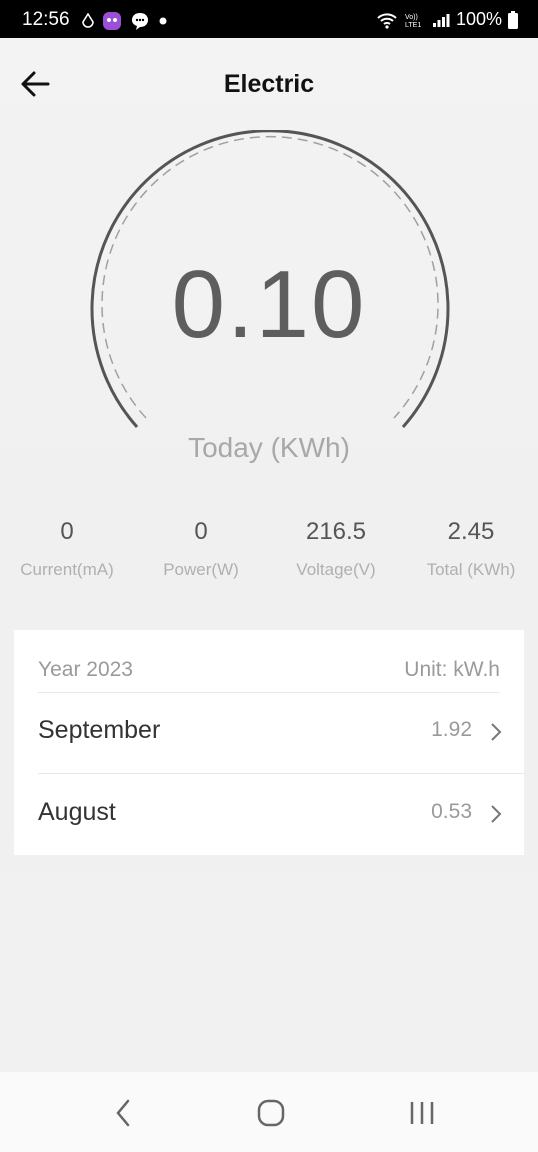 The width and height of the screenshot is (538, 1152). What do you see at coordinates (99, 730) in the screenshot?
I see `month-label: September` at bounding box center [99, 730].